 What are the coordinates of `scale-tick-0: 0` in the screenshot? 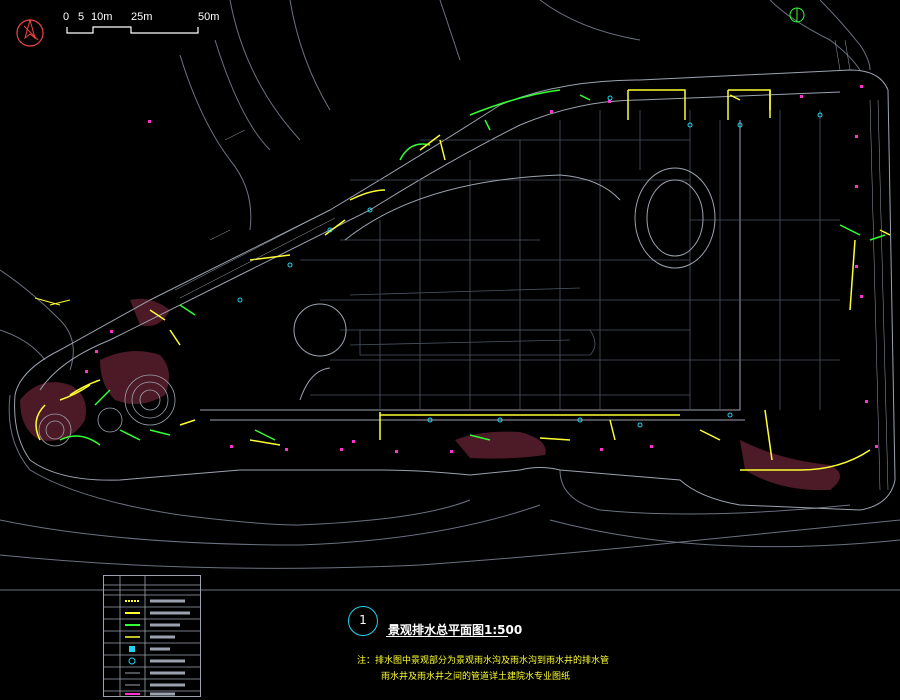 It's located at (66, 17).